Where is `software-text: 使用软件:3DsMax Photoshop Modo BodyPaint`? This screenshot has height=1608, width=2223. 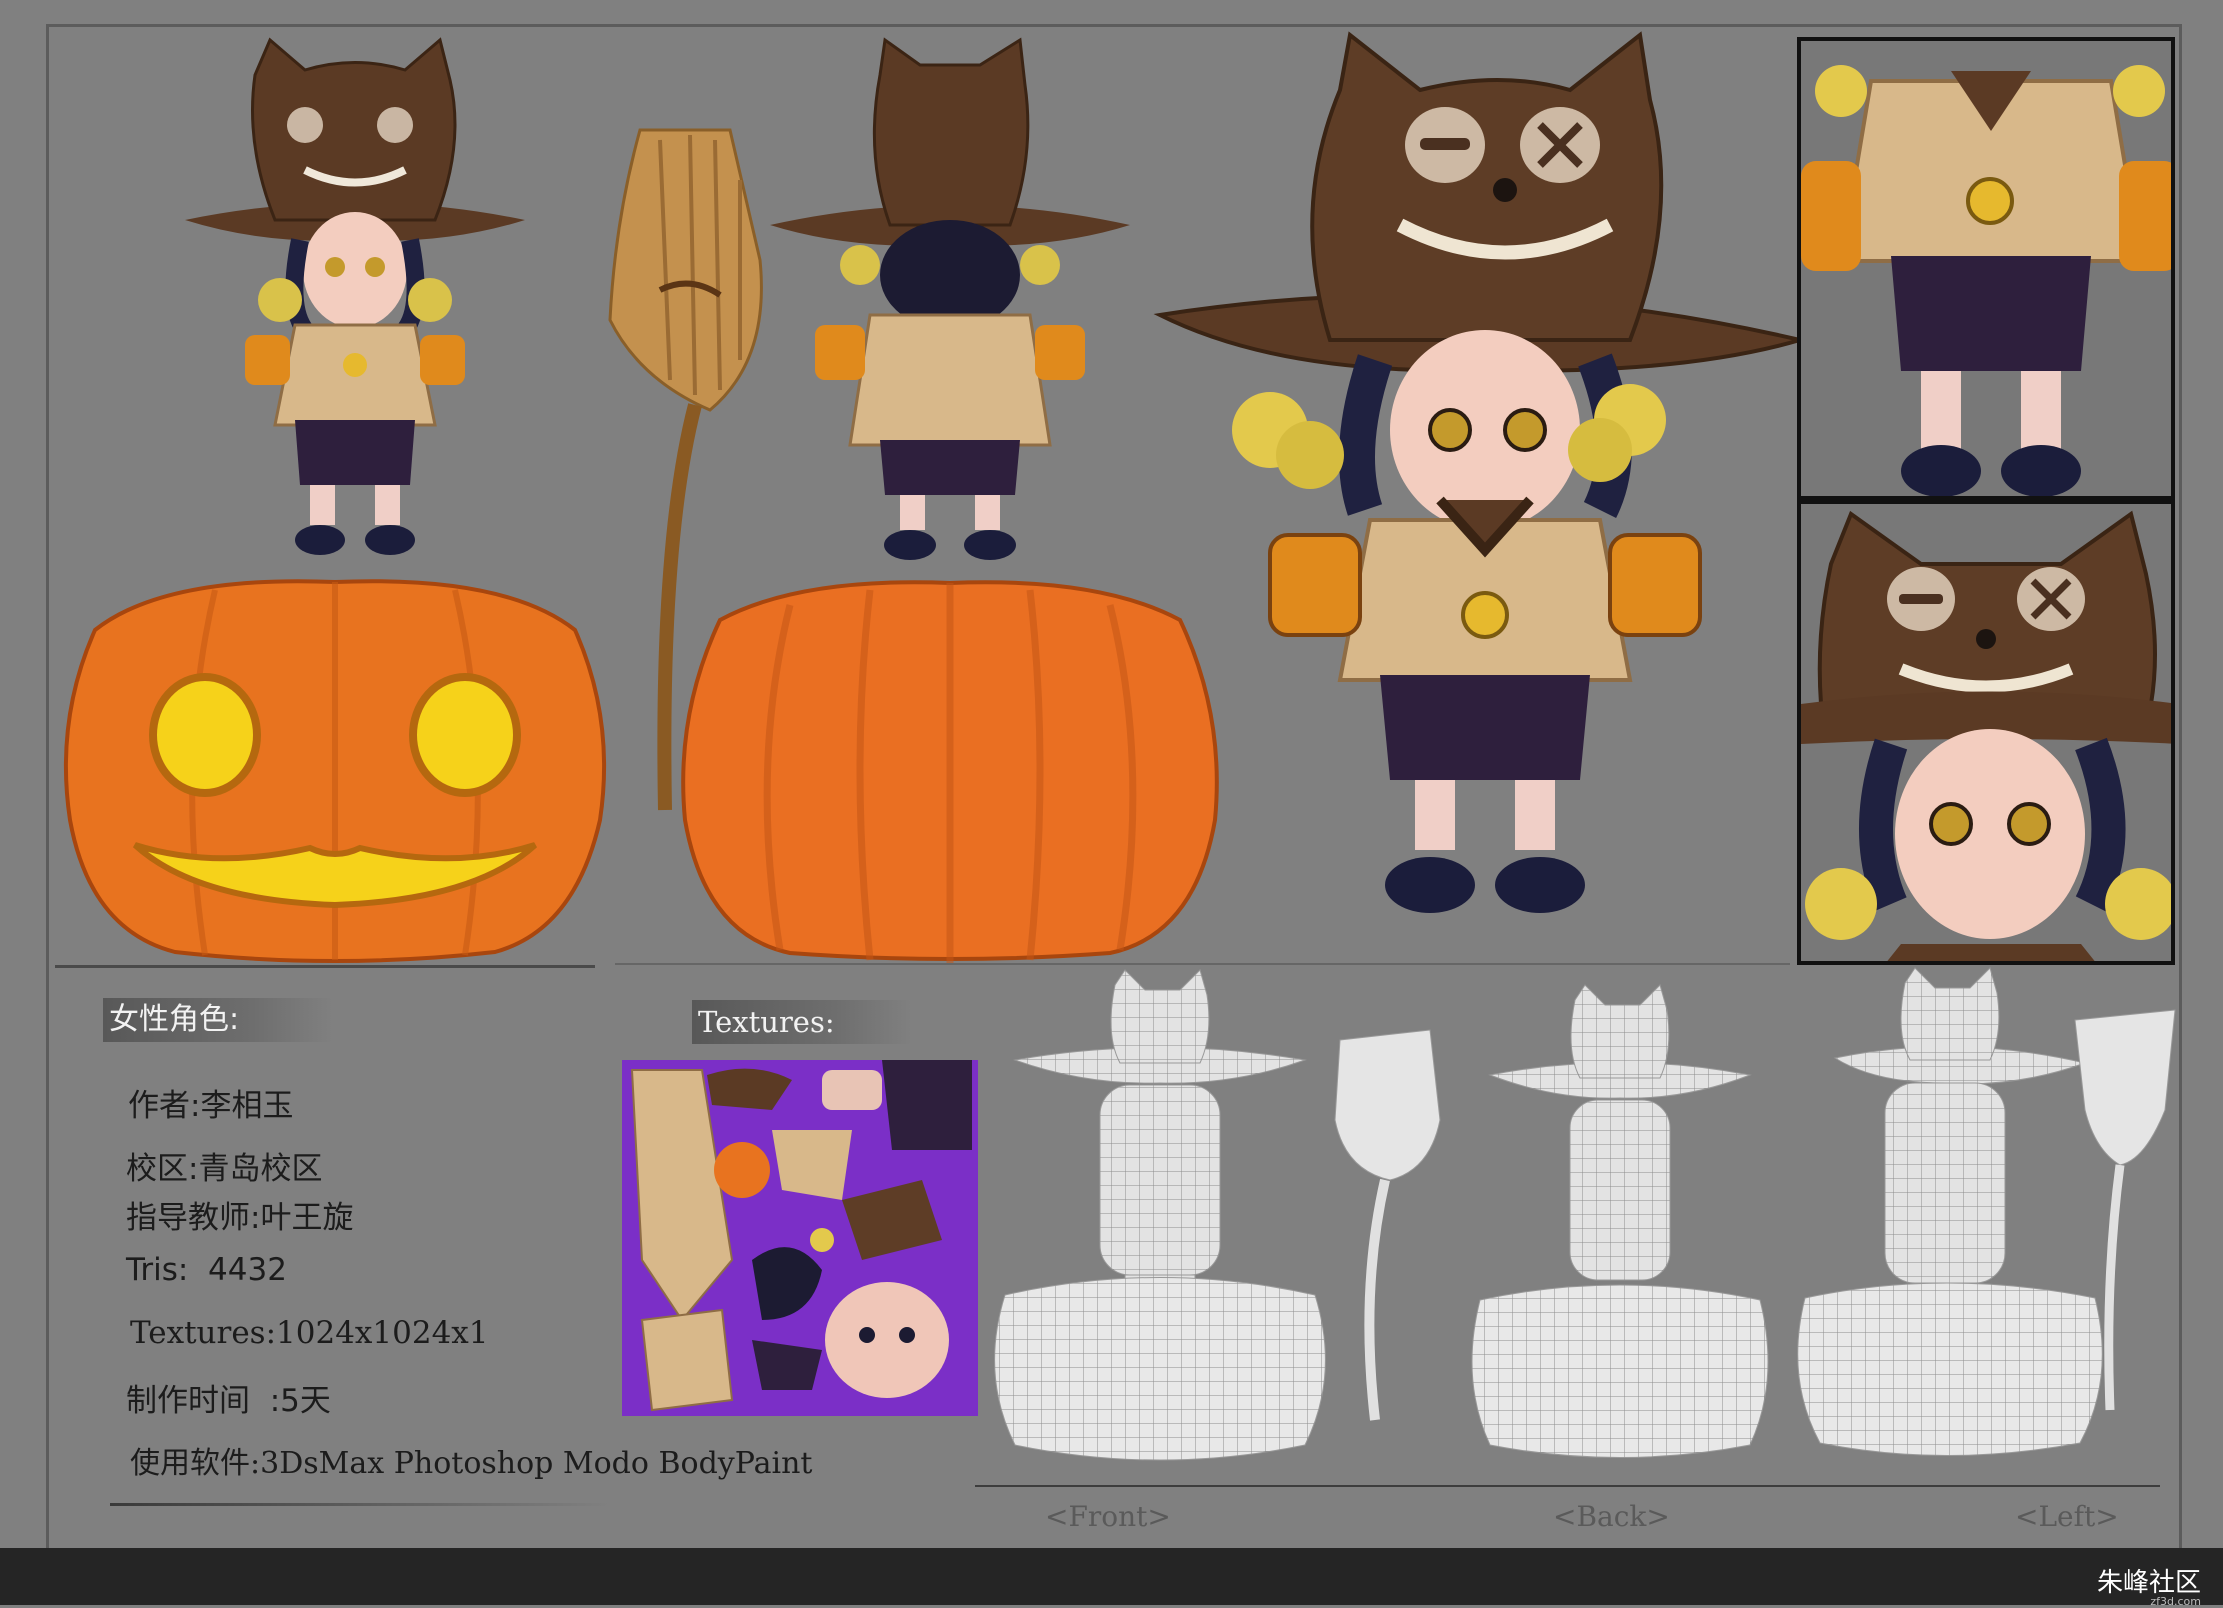
software-text: 使用软件:3DsMax Photoshop Modo BodyPaint is located at coordinates (471, 1463).